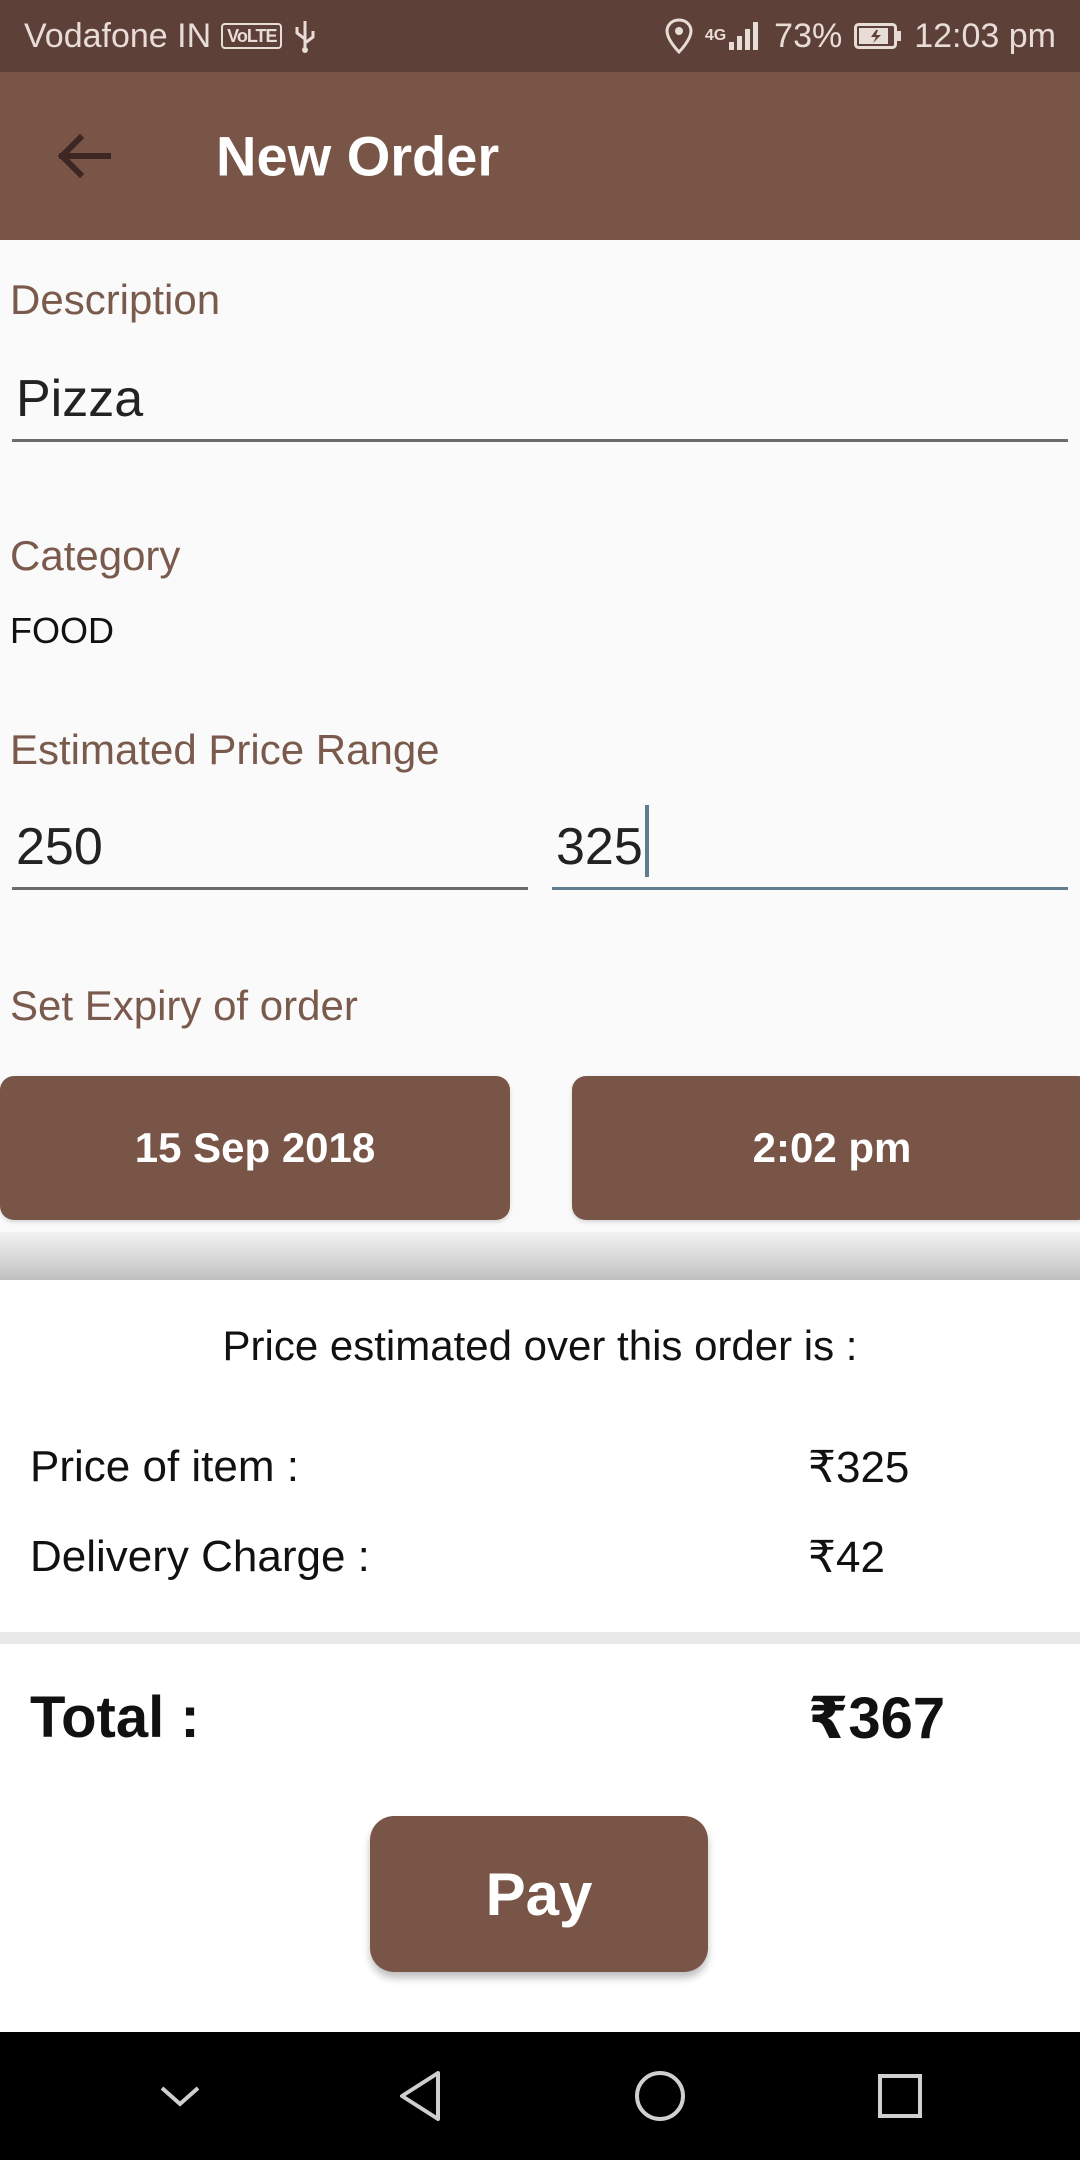 Image resolution: width=1080 pixels, height=2160 pixels. Describe the element at coordinates (540, 1345) in the screenshot. I see `summary-header: Price estimated over this order is :` at that location.